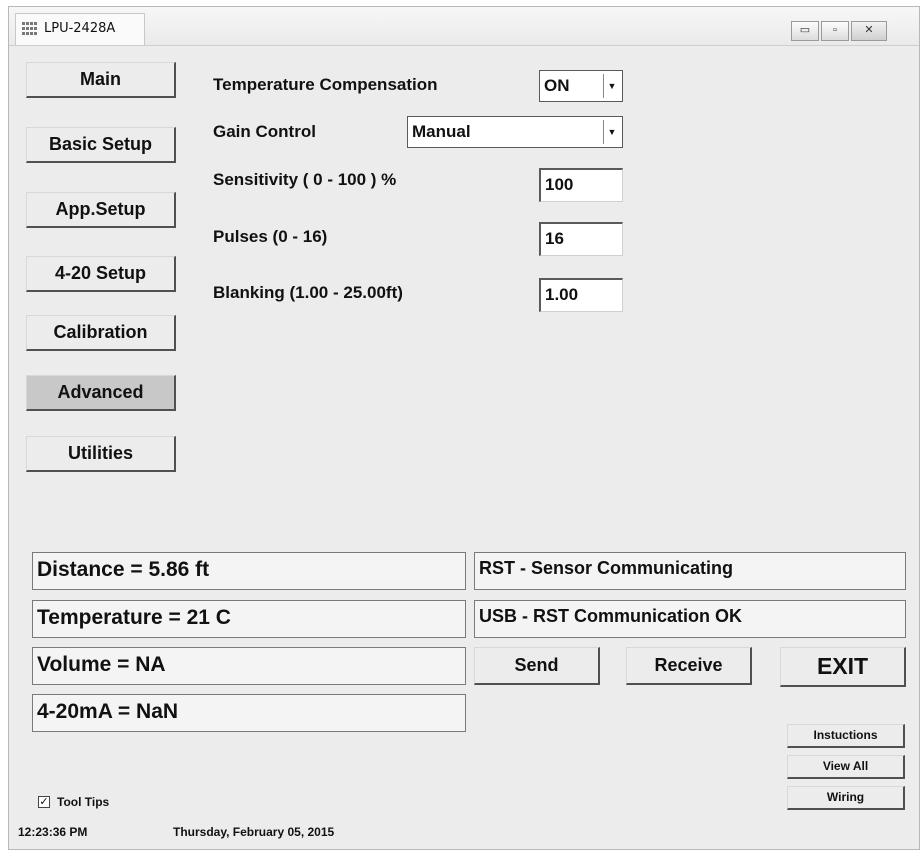 This screenshot has height=850, width=920. Describe the element at coordinates (846, 736) in the screenshot. I see `instructions-button: Instuctions` at that location.